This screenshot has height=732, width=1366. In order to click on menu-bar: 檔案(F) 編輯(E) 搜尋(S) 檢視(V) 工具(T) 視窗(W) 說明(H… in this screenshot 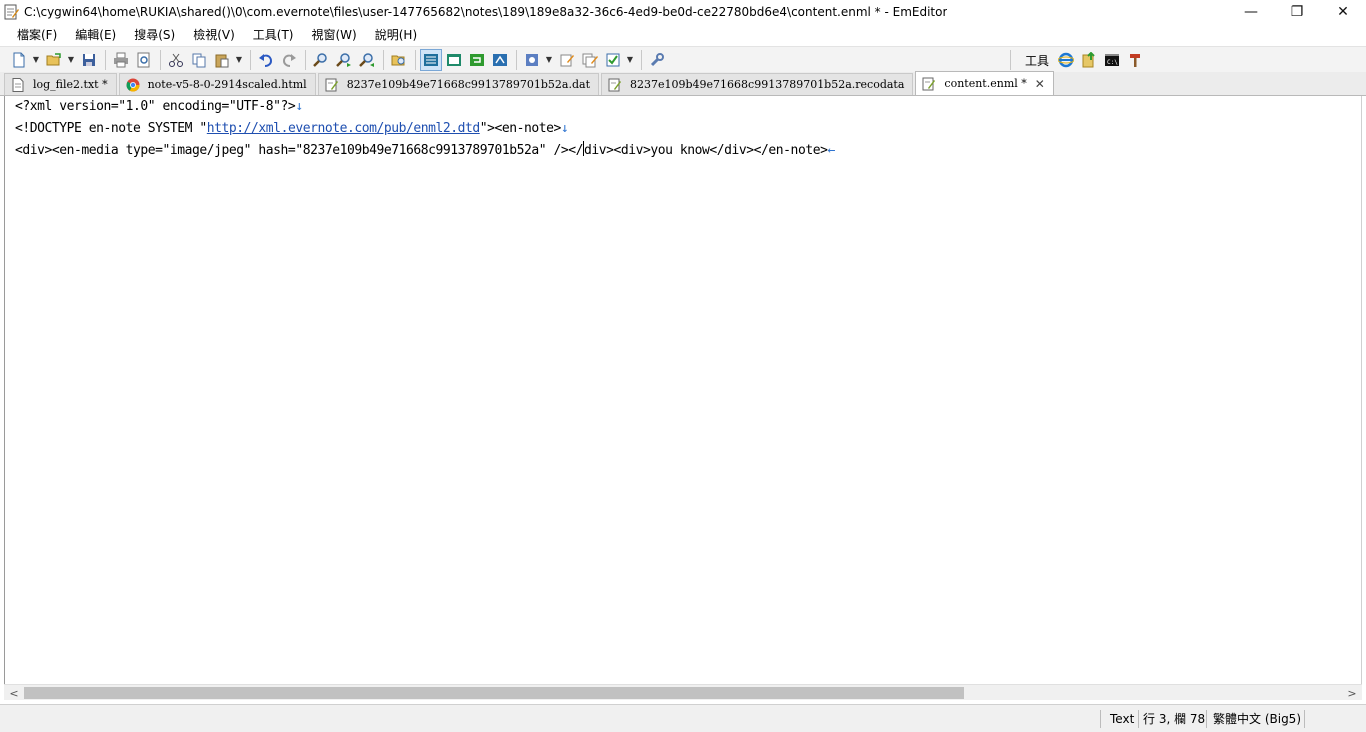, I will do `click(683, 35)`.